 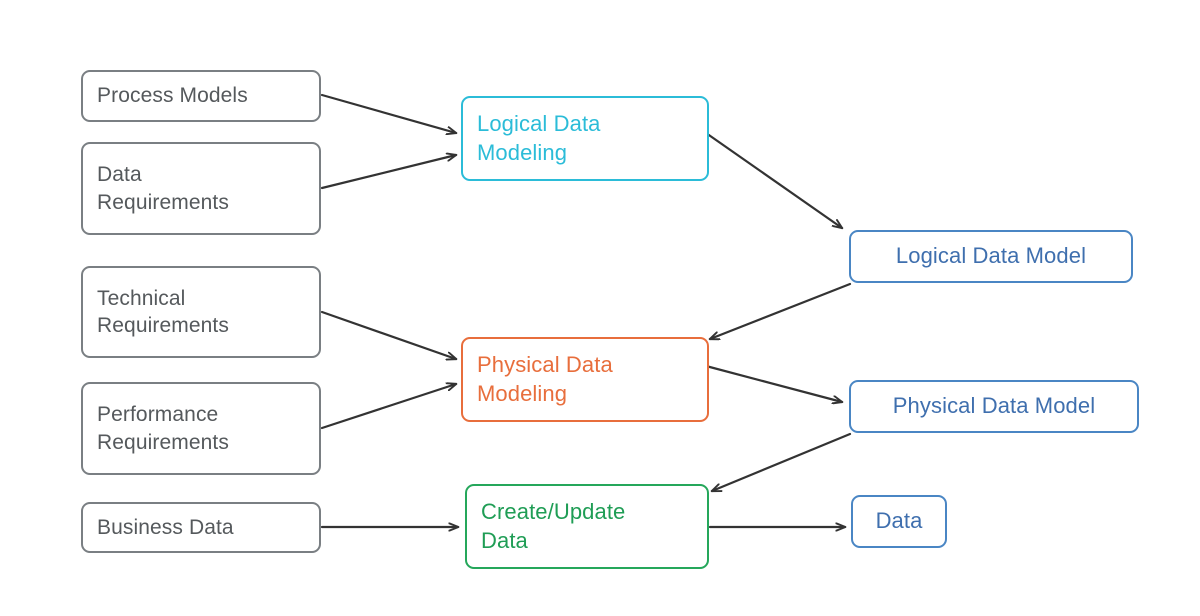 I want to click on node-label-logical-data-modeling: Logical Data Modeling, so click(x=539, y=137).